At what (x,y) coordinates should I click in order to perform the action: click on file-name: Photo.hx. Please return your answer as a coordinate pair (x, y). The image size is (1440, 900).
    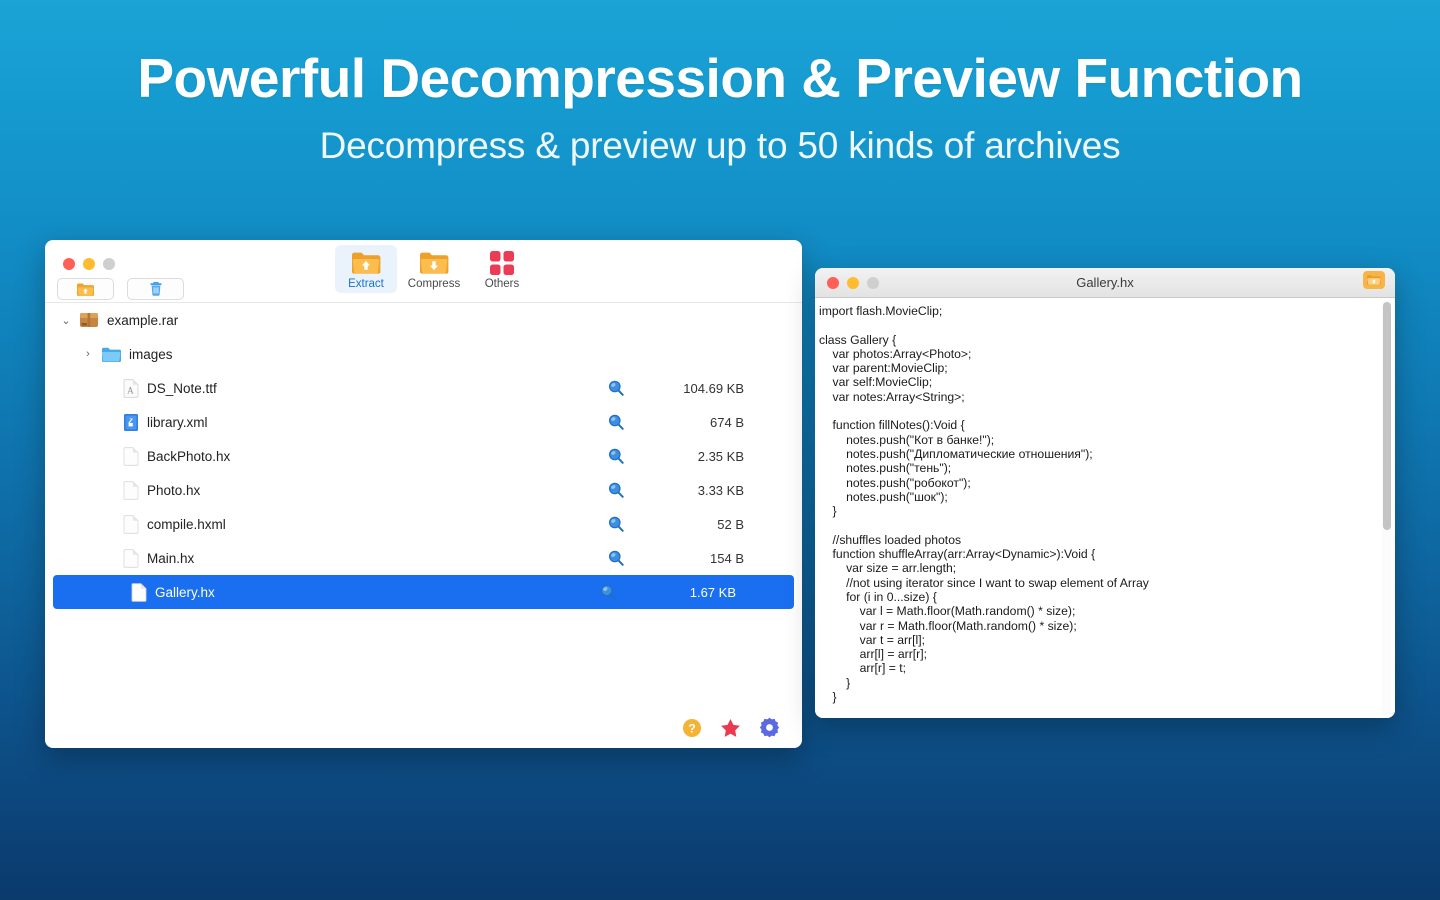
    Looking at the image, I should click on (174, 490).